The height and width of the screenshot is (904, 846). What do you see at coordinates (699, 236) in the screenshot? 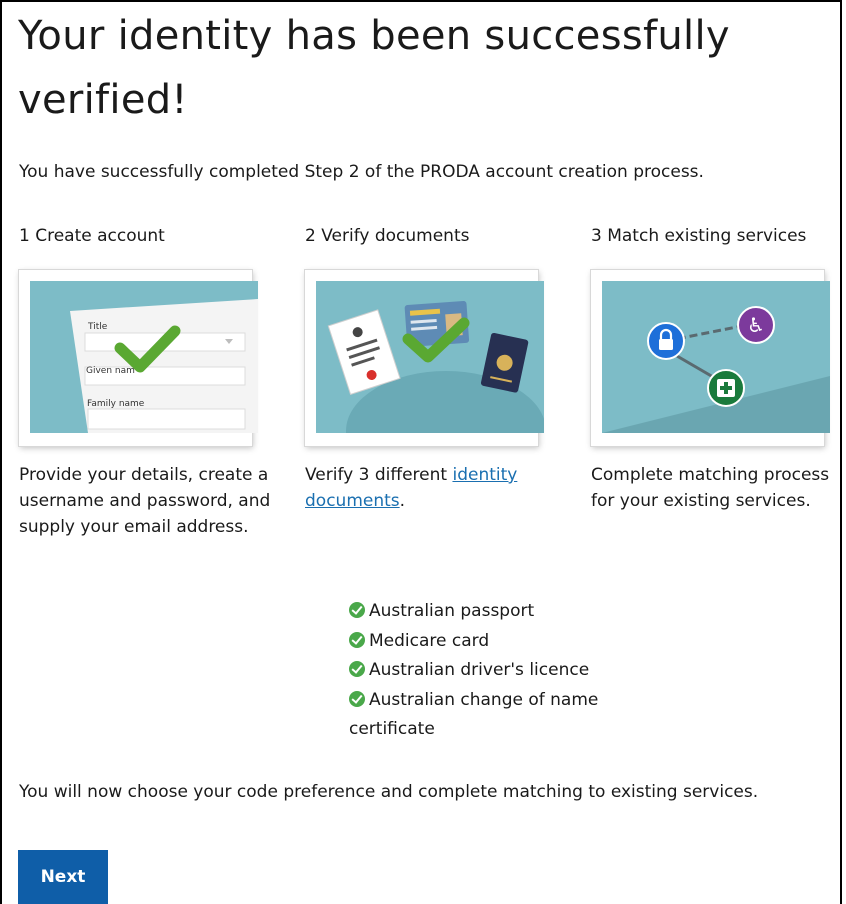
I see `step-heading: 3 Match existing services` at bounding box center [699, 236].